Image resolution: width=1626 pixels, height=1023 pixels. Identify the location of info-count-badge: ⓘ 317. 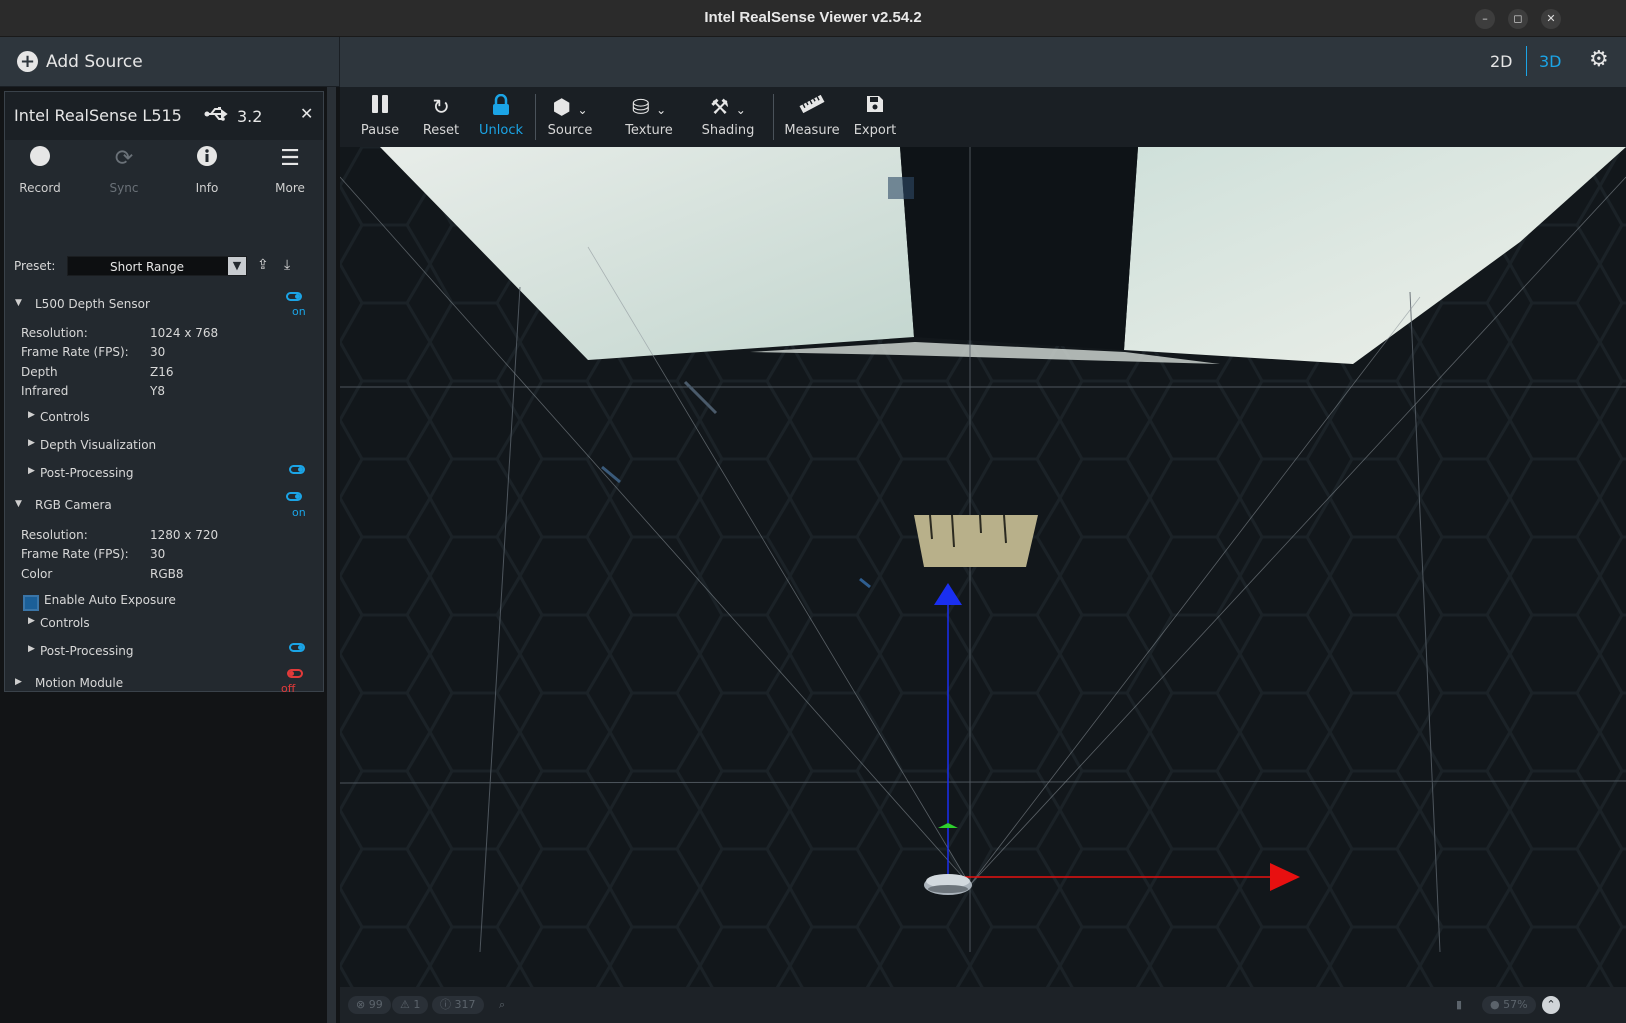
(458, 1005).